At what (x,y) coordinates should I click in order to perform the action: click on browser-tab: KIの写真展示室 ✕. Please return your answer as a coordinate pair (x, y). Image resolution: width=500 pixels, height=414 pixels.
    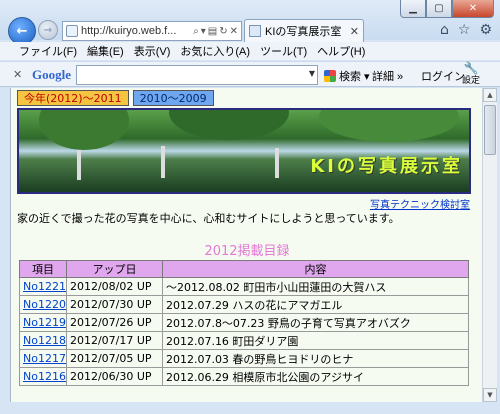
    Looking at the image, I should click on (304, 30).